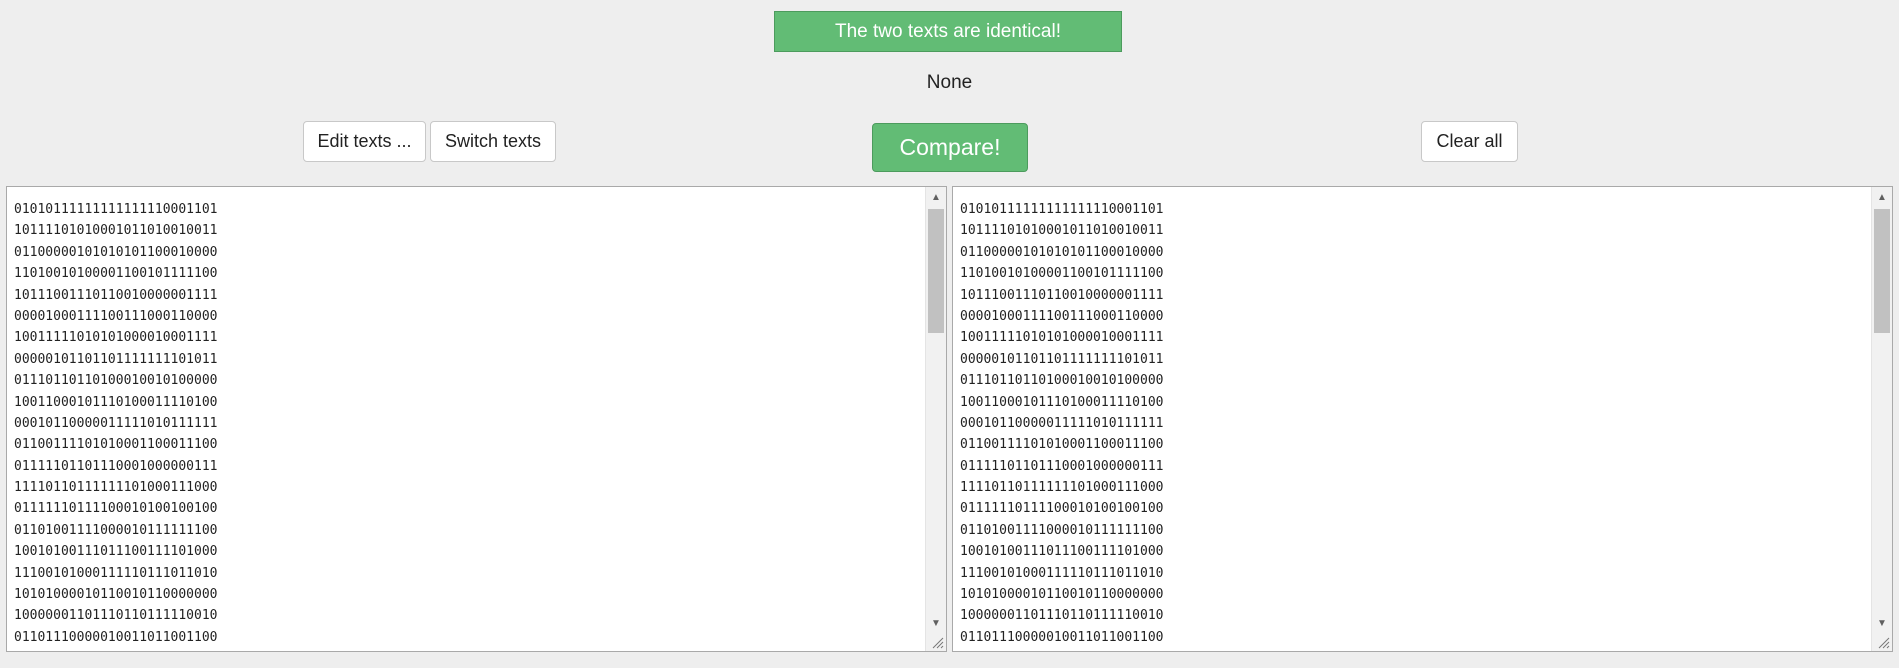 Image resolution: width=1899 pixels, height=668 pixels. I want to click on switch-texts-button: Switch texts, so click(493, 141).